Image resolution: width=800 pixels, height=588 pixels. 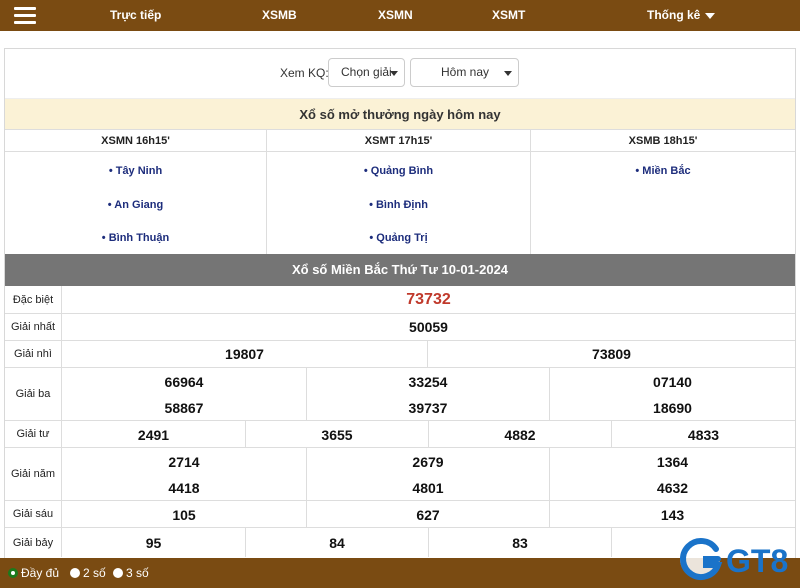 I want to click on result-cell: 83, so click(x=520, y=542).